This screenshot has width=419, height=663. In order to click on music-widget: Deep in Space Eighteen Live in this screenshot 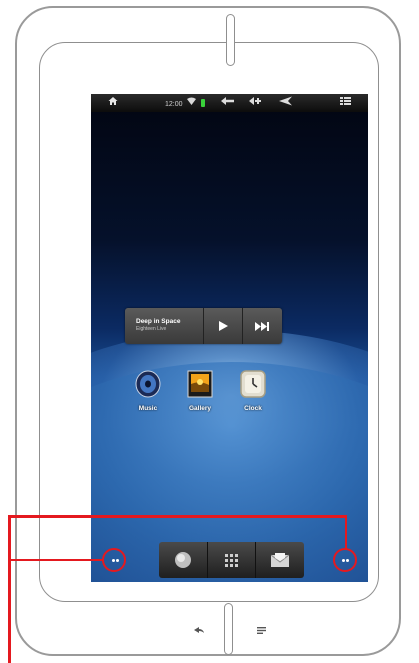, I will do `click(203, 326)`.